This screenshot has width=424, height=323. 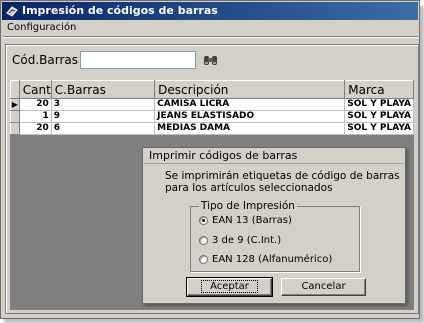 What do you see at coordinates (250, 128) in the screenshot?
I see `cell-descripcion: MEDIAS DAMA` at bounding box center [250, 128].